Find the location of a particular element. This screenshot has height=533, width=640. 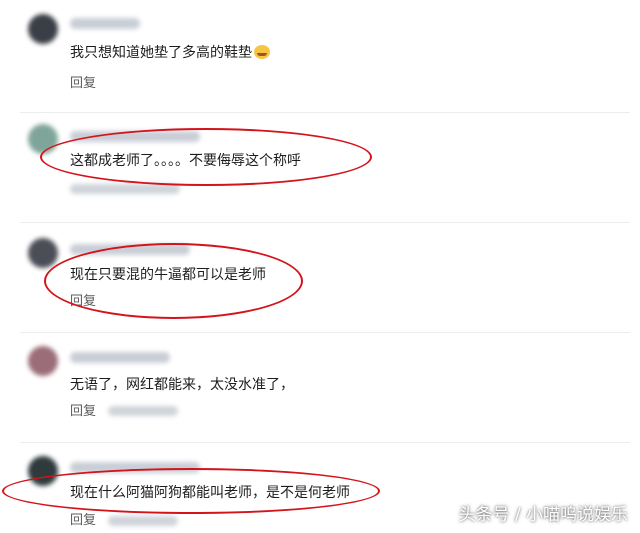

comment-text: 我只想知道她垫了多高的鞋垫 is located at coordinates (170, 53).